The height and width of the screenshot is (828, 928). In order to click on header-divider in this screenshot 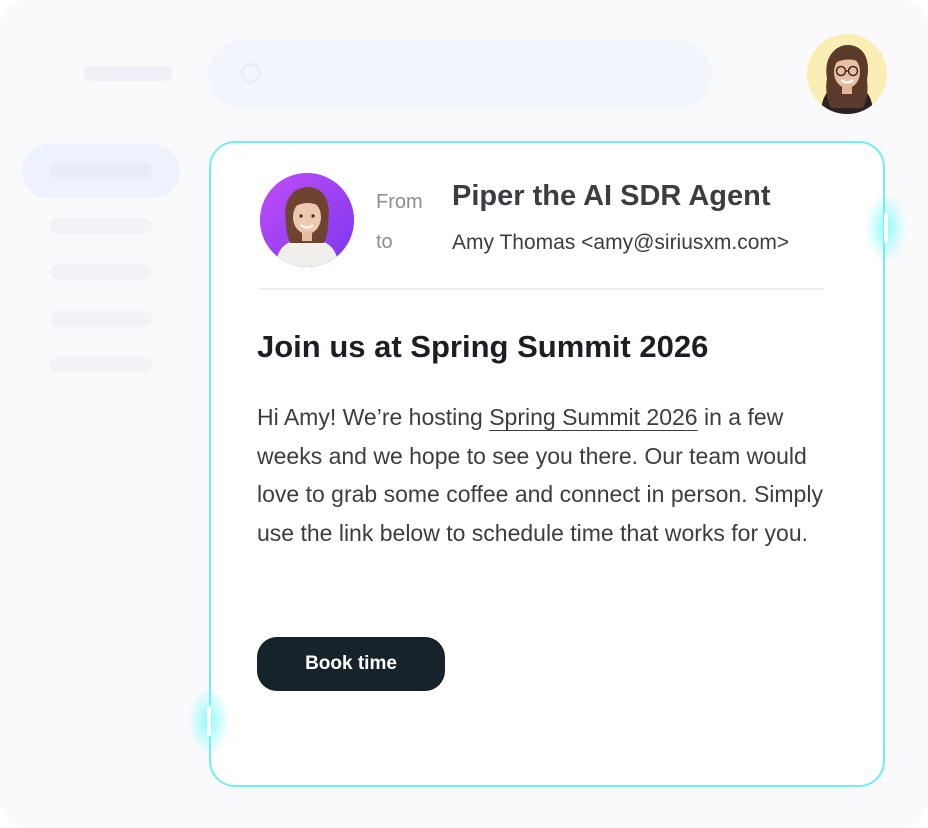, I will do `click(541, 289)`.